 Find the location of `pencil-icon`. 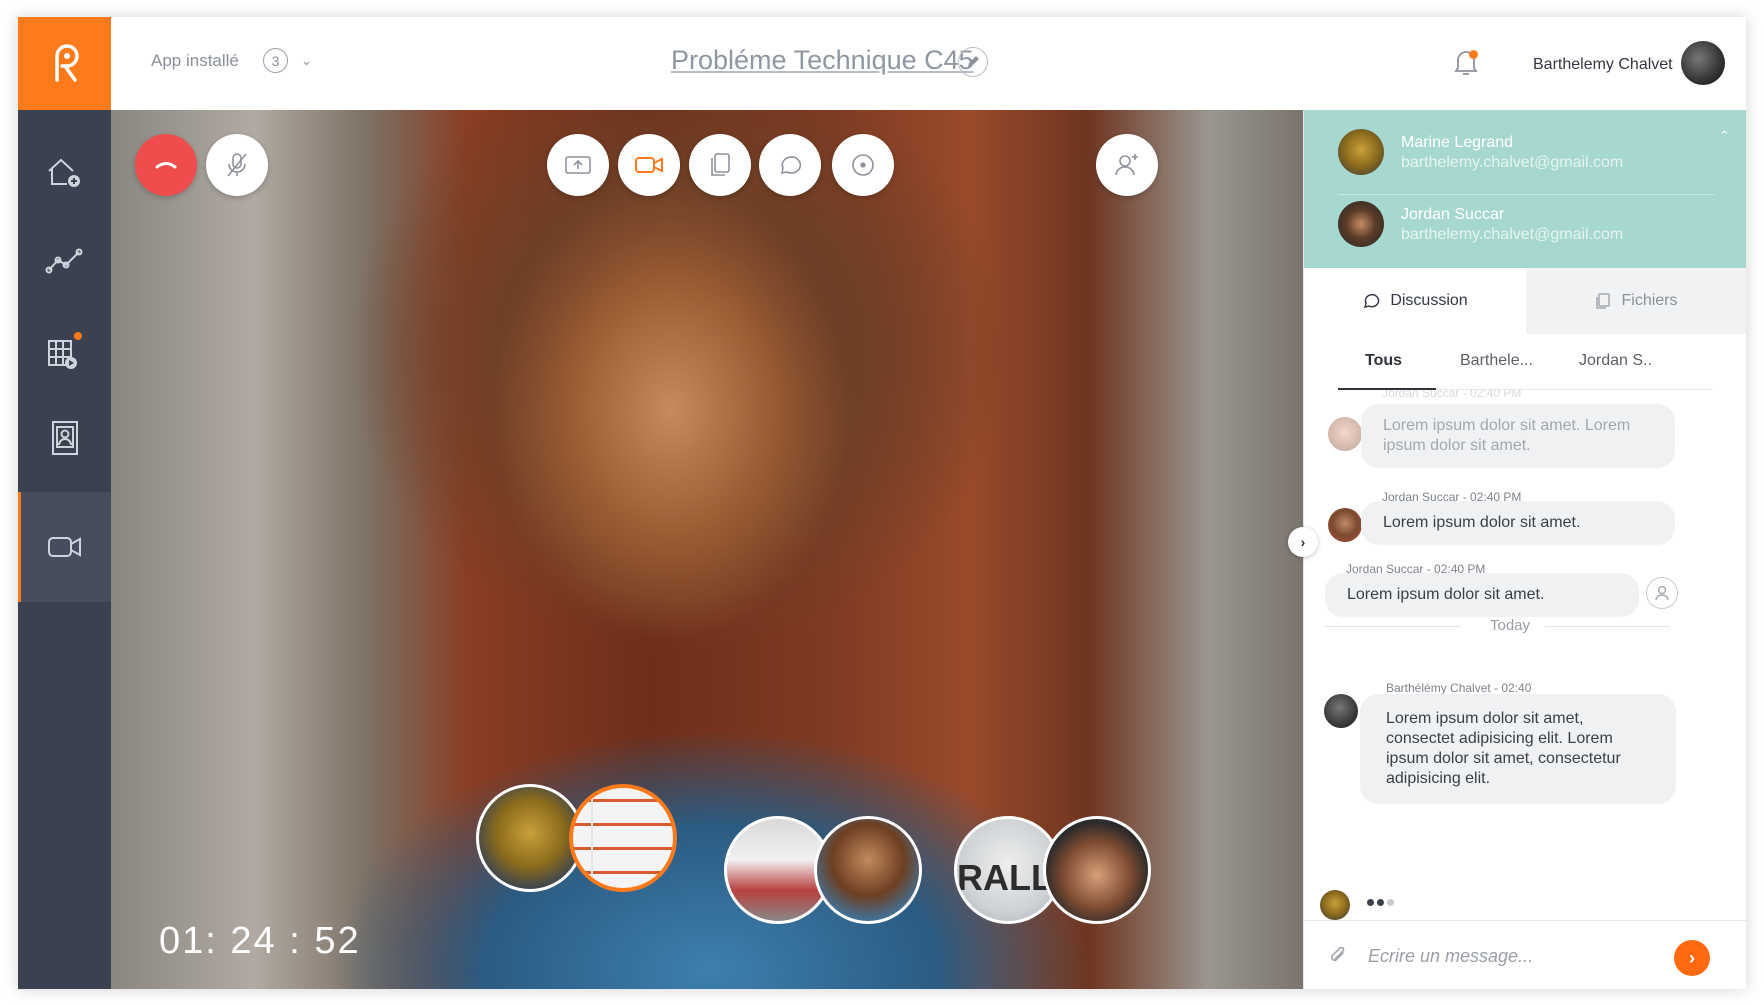

pencil-icon is located at coordinates (973, 61).